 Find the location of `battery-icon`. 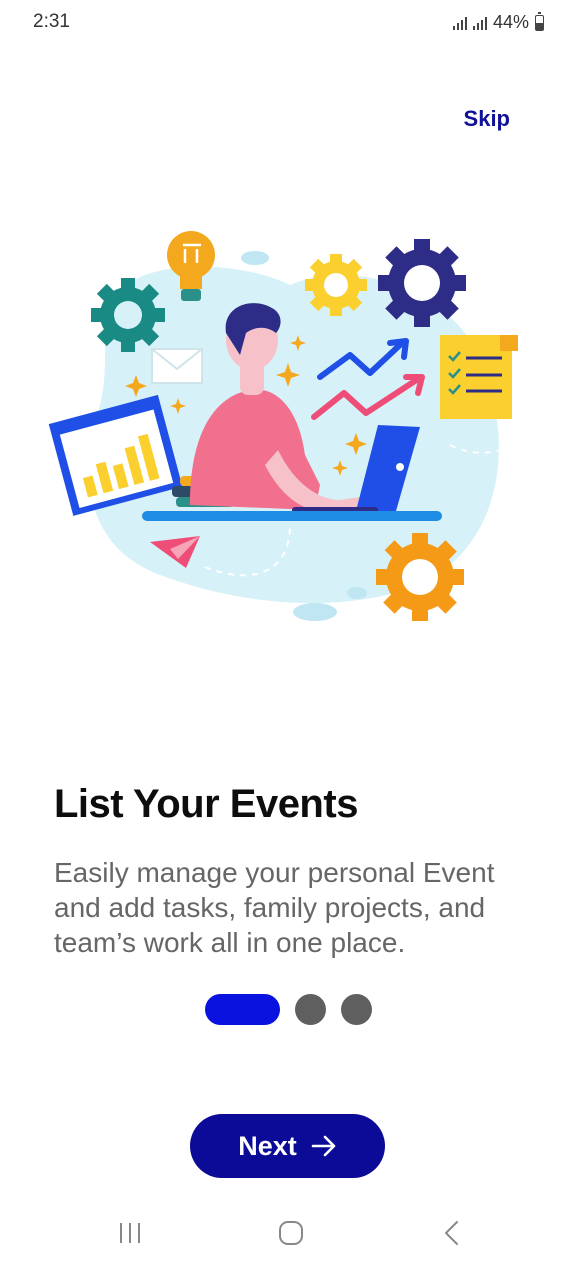

battery-icon is located at coordinates (539, 21).